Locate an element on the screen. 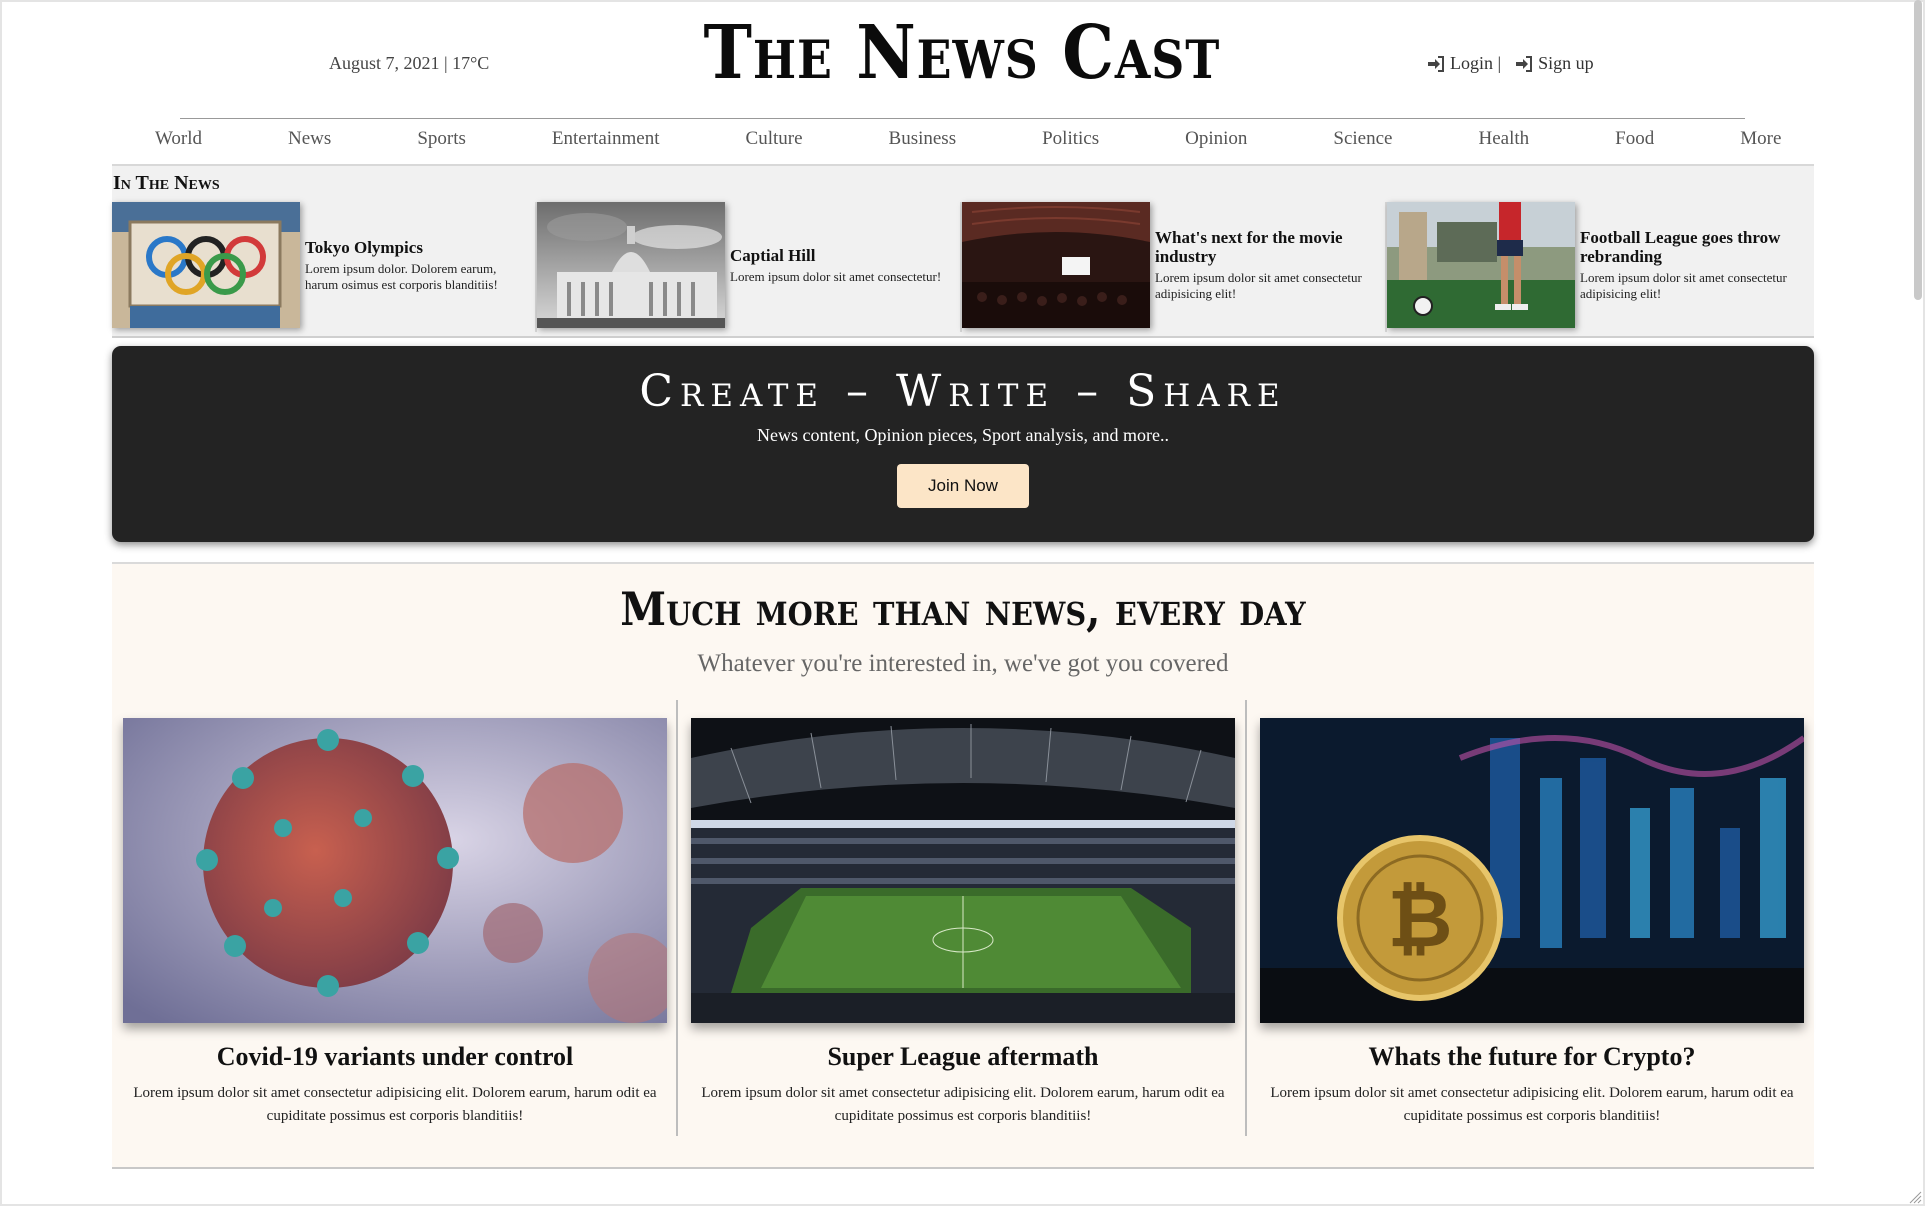  login-label: Login | is located at coordinates (1476, 63).